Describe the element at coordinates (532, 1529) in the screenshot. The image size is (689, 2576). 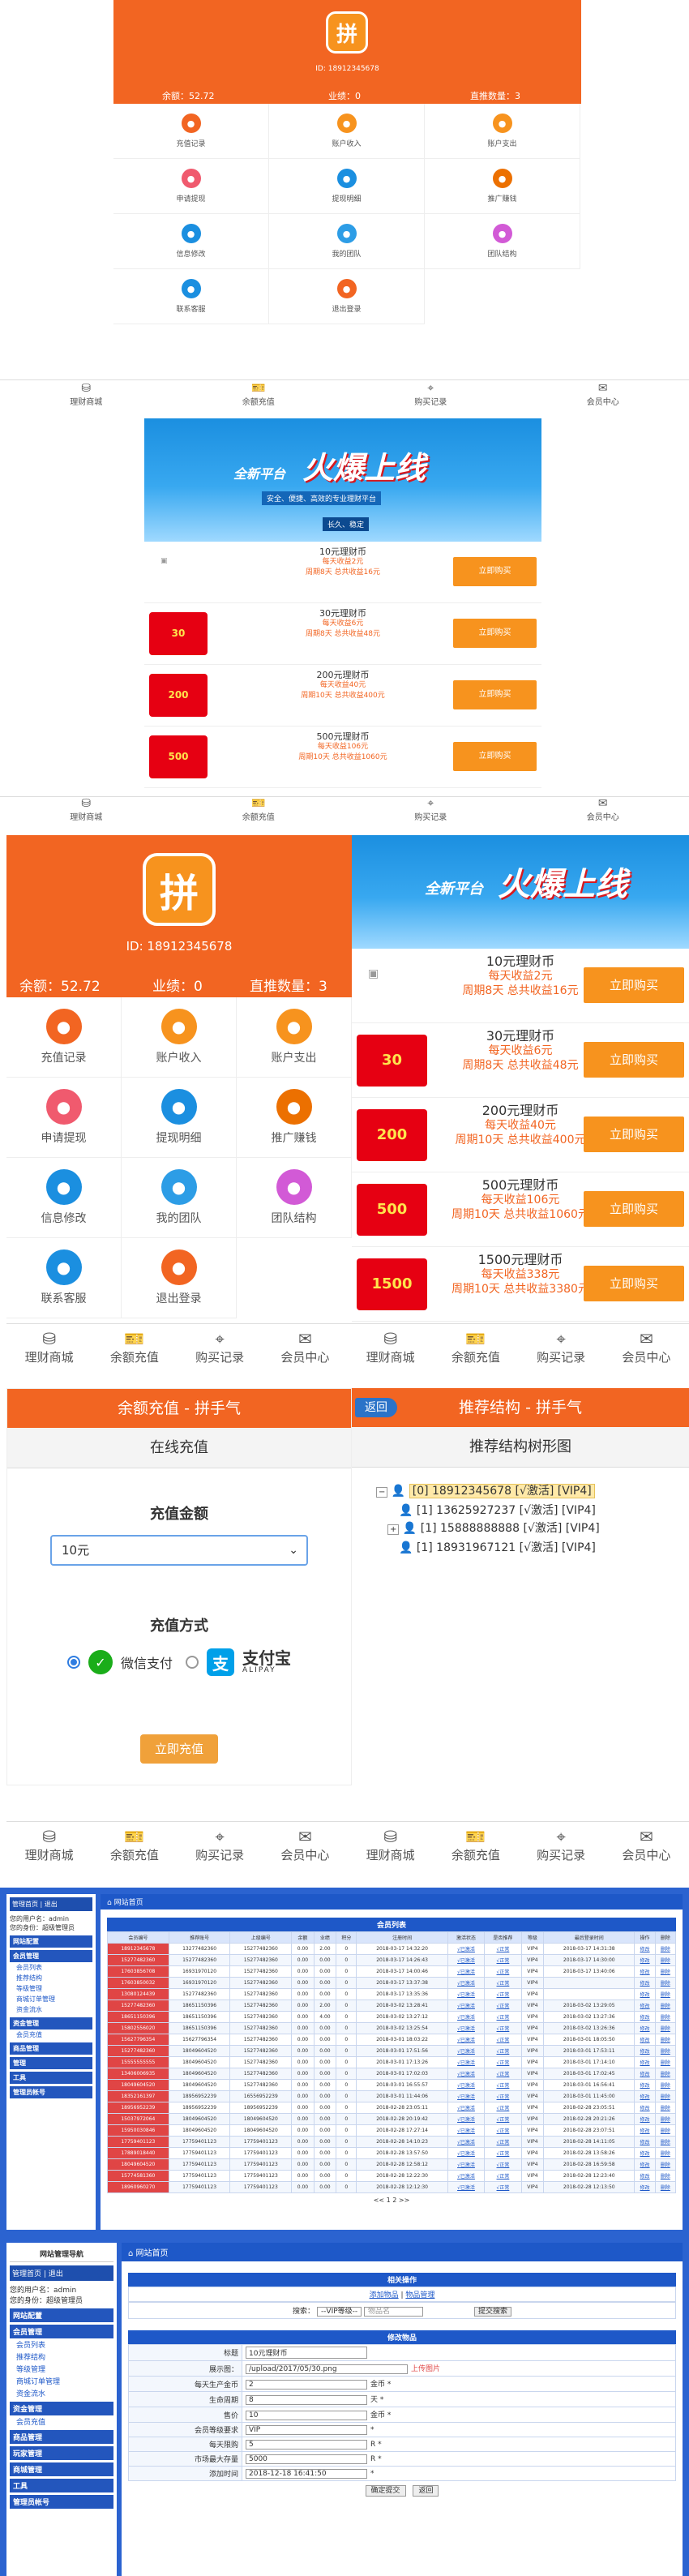
I see `tree-node: + 👤 [1] 15888888888 [√激活] [VIP4]` at that location.